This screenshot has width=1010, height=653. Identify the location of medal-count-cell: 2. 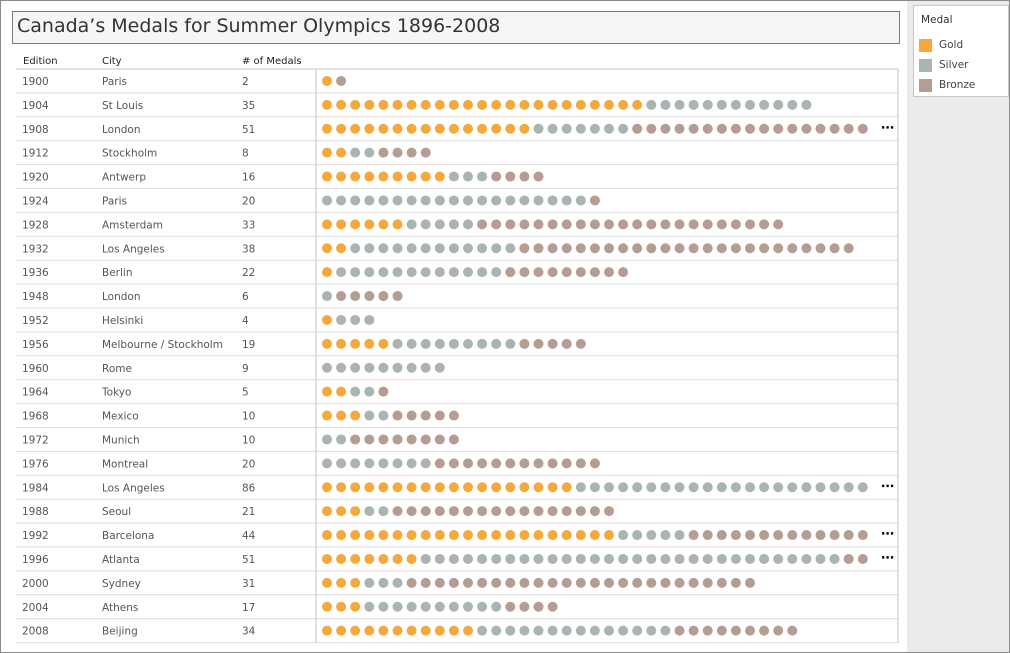
(245, 82).